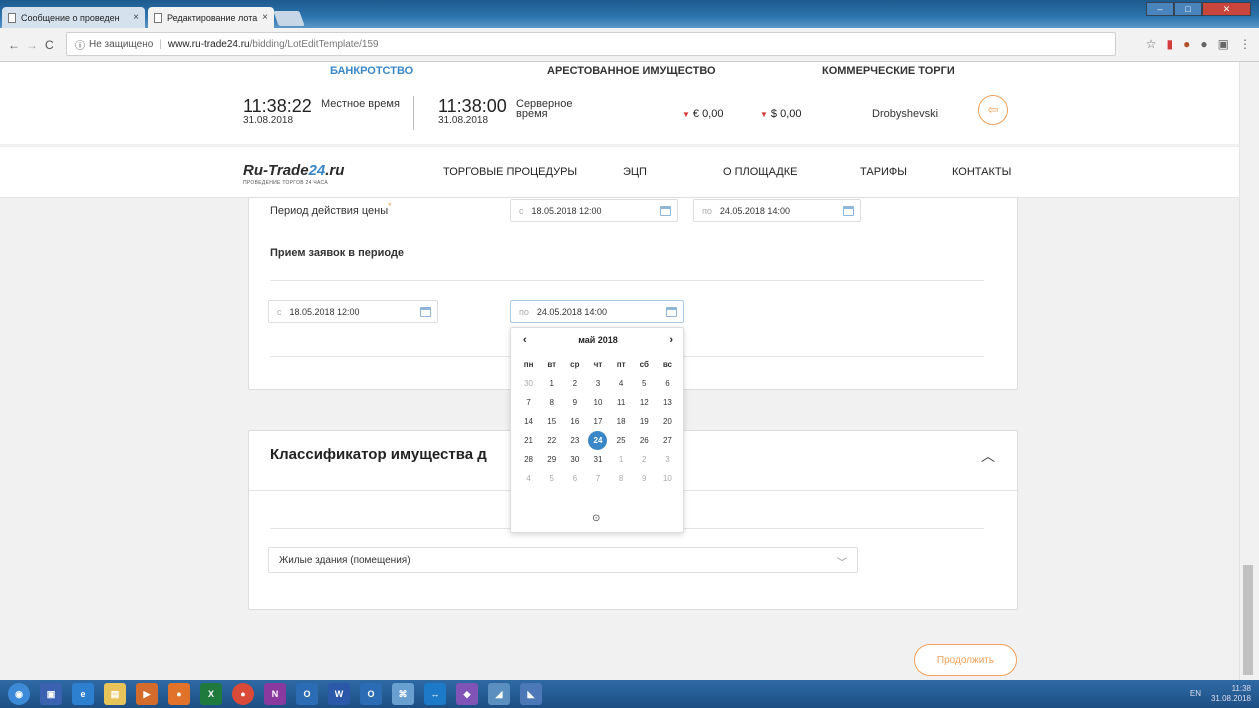 This screenshot has height=708, width=1259. I want to click on excel-icon: X, so click(211, 694).